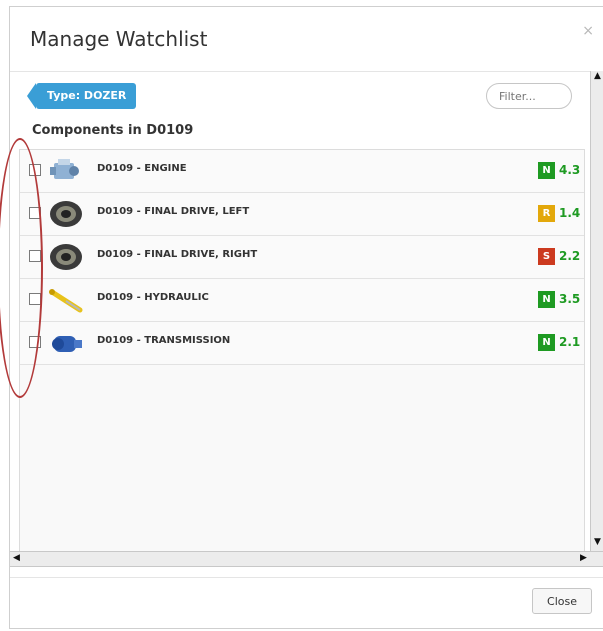 This screenshot has width=603, height=631. What do you see at coordinates (570, 213) in the screenshot?
I see `component-score: 1.4` at bounding box center [570, 213].